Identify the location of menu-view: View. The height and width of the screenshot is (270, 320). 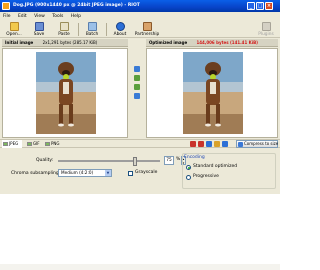
(39, 16).